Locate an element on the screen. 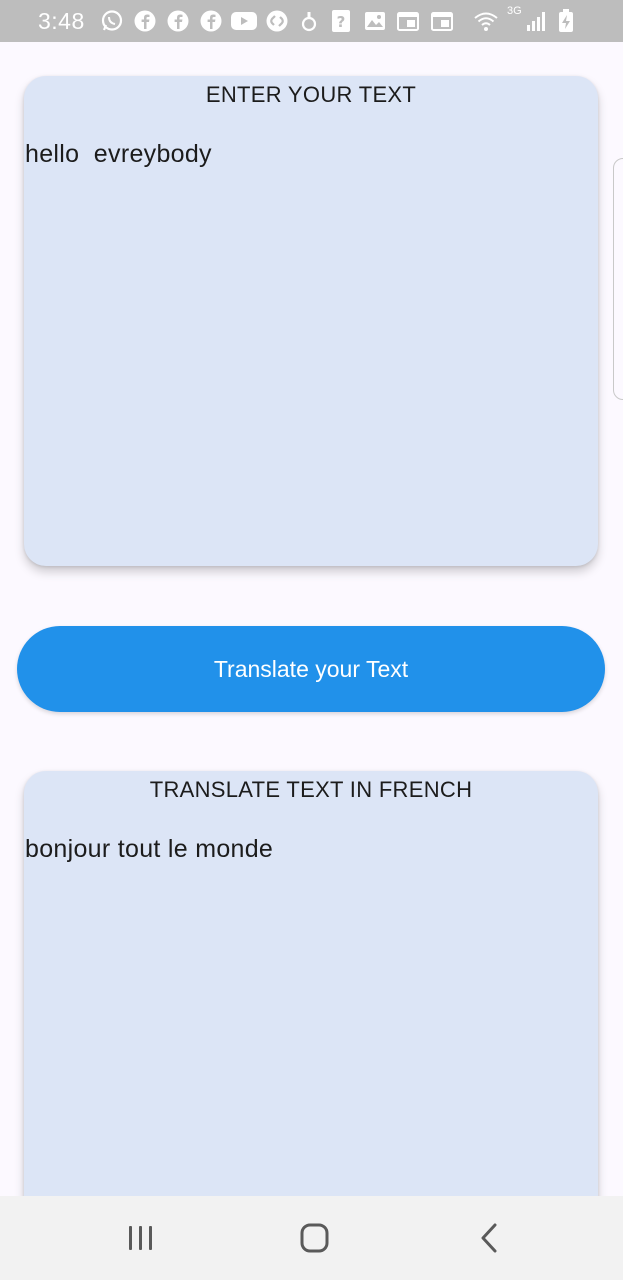 Image resolution: width=623 pixels, height=1280 pixels. status-bar: 3:48 ? 3G is located at coordinates (311, 21).